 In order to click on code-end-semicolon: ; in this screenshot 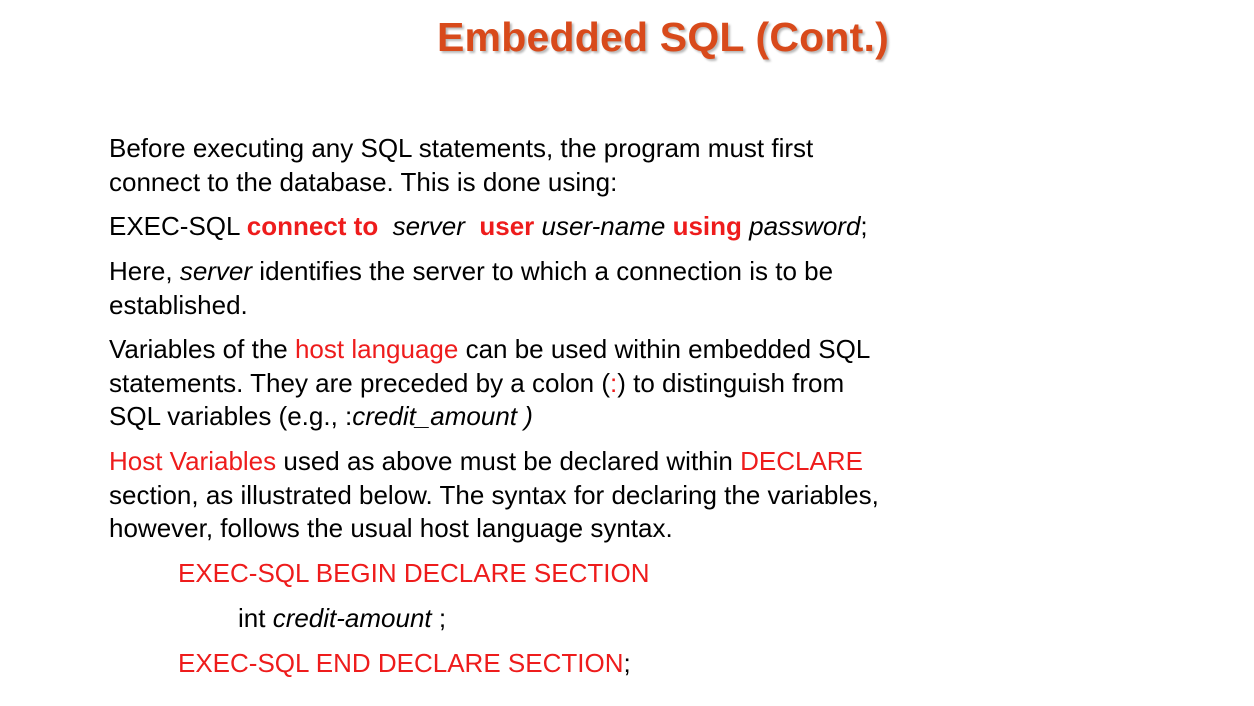, I will do `click(627, 663)`.